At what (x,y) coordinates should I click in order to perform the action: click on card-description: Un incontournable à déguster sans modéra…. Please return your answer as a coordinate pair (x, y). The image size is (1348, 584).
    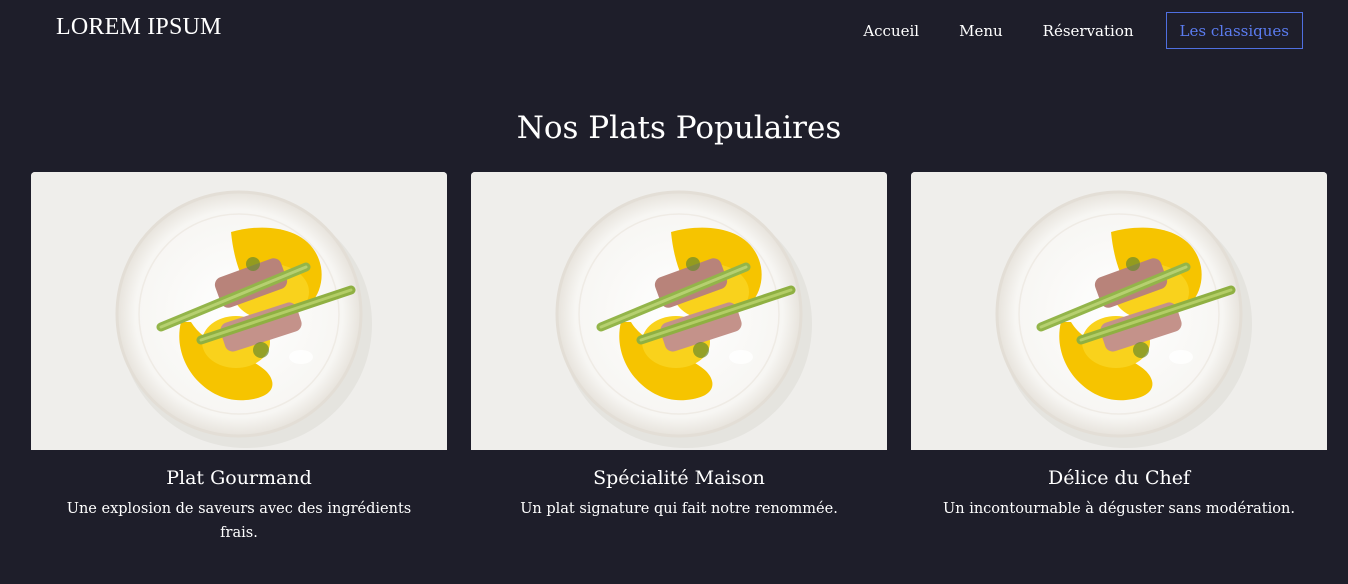
    Looking at the image, I should click on (1119, 509).